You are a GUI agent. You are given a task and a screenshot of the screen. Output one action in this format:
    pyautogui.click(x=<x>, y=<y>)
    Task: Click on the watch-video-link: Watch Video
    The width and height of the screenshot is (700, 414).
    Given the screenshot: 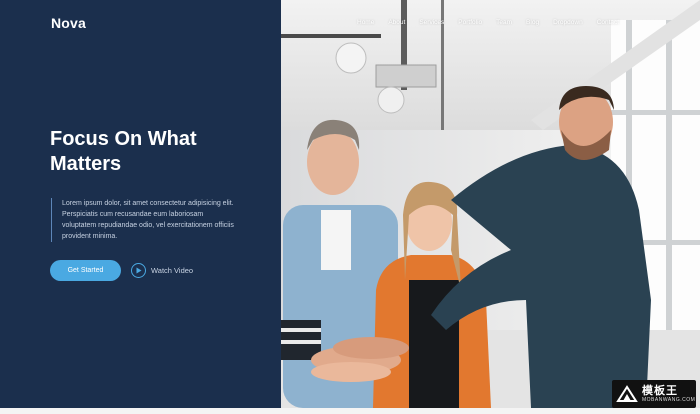 What is the action you would take?
    pyautogui.click(x=162, y=270)
    